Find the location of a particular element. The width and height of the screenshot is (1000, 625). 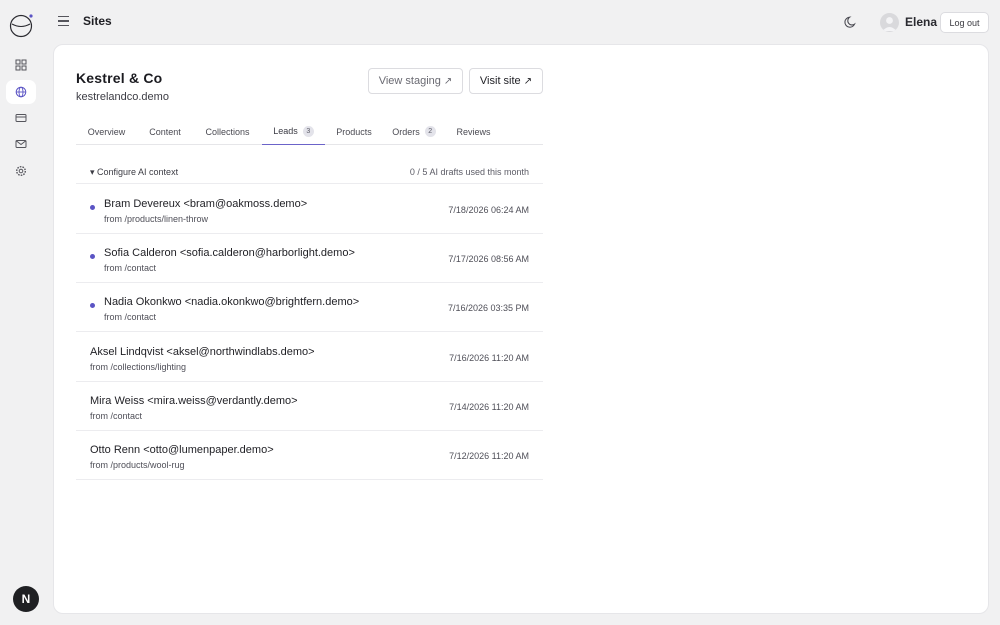

tab-orders: Orders 2 is located at coordinates (414, 131).